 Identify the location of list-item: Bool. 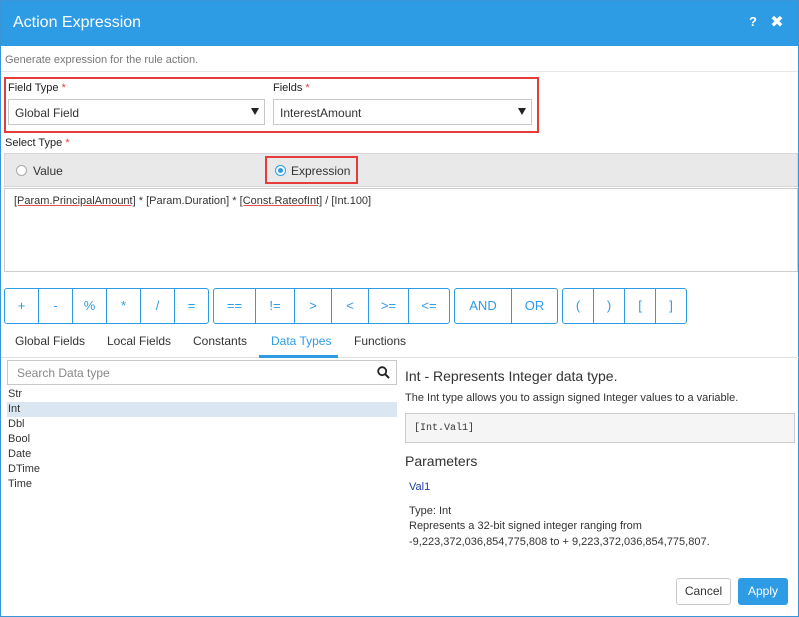
(202, 439).